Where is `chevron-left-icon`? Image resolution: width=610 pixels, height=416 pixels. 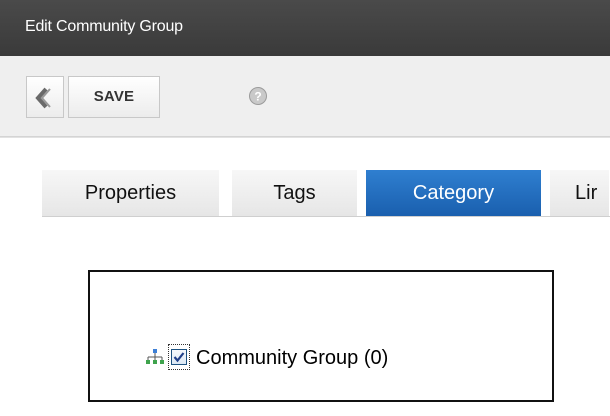 chevron-left-icon is located at coordinates (43, 98).